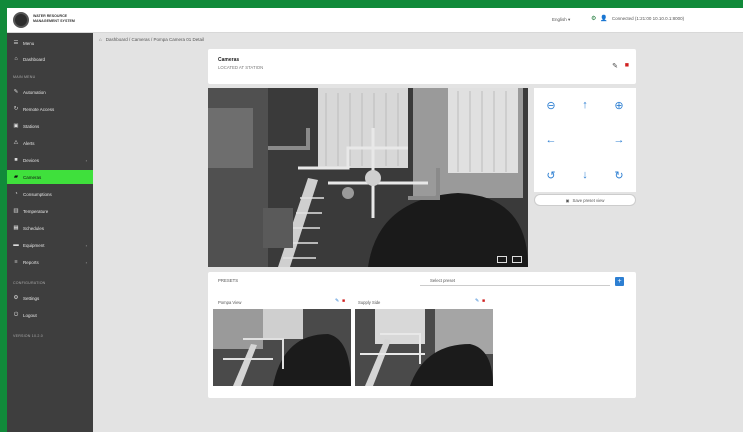  What do you see at coordinates (619, 140) in the screenshot?
I see `arrow-right-icon: →` at bounding box center [619, 140].